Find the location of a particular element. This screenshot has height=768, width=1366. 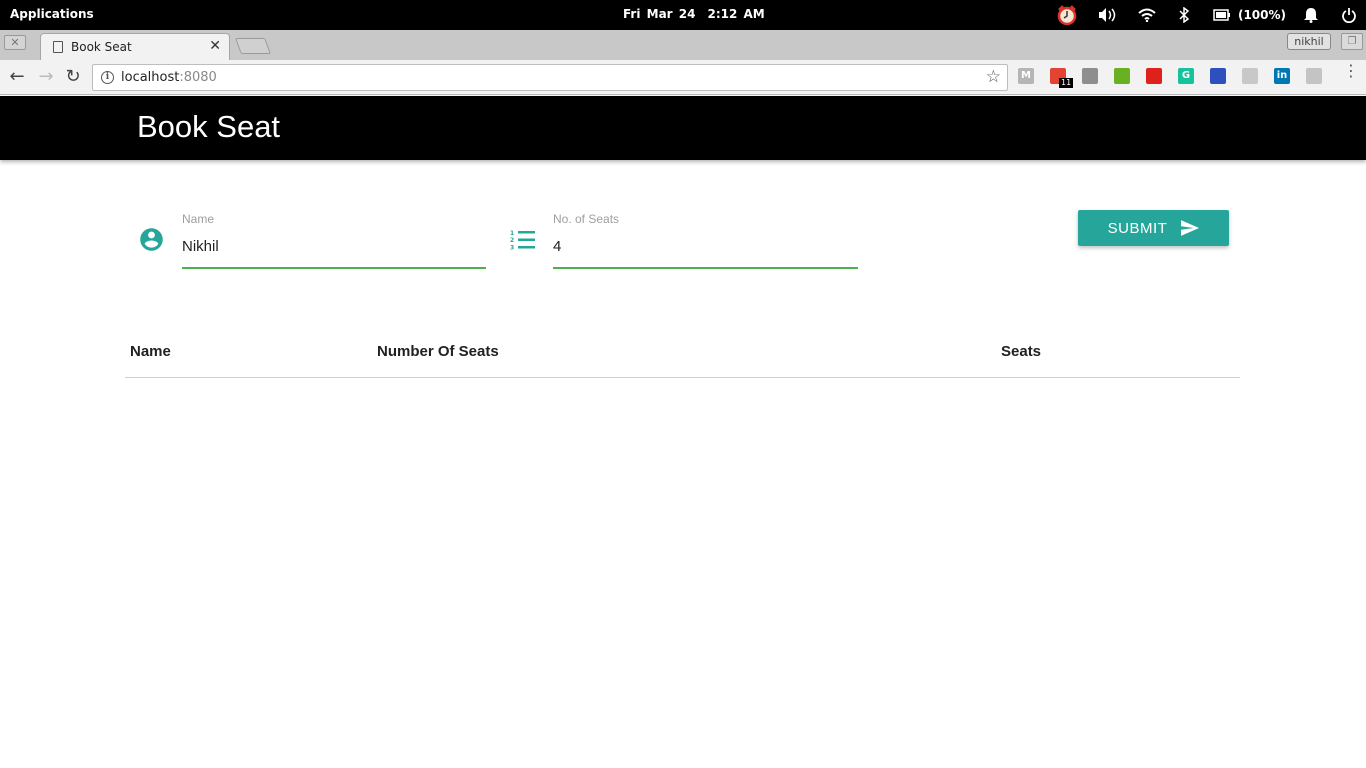

url-text: localhost:8080 is located at coordinates (169, 77).